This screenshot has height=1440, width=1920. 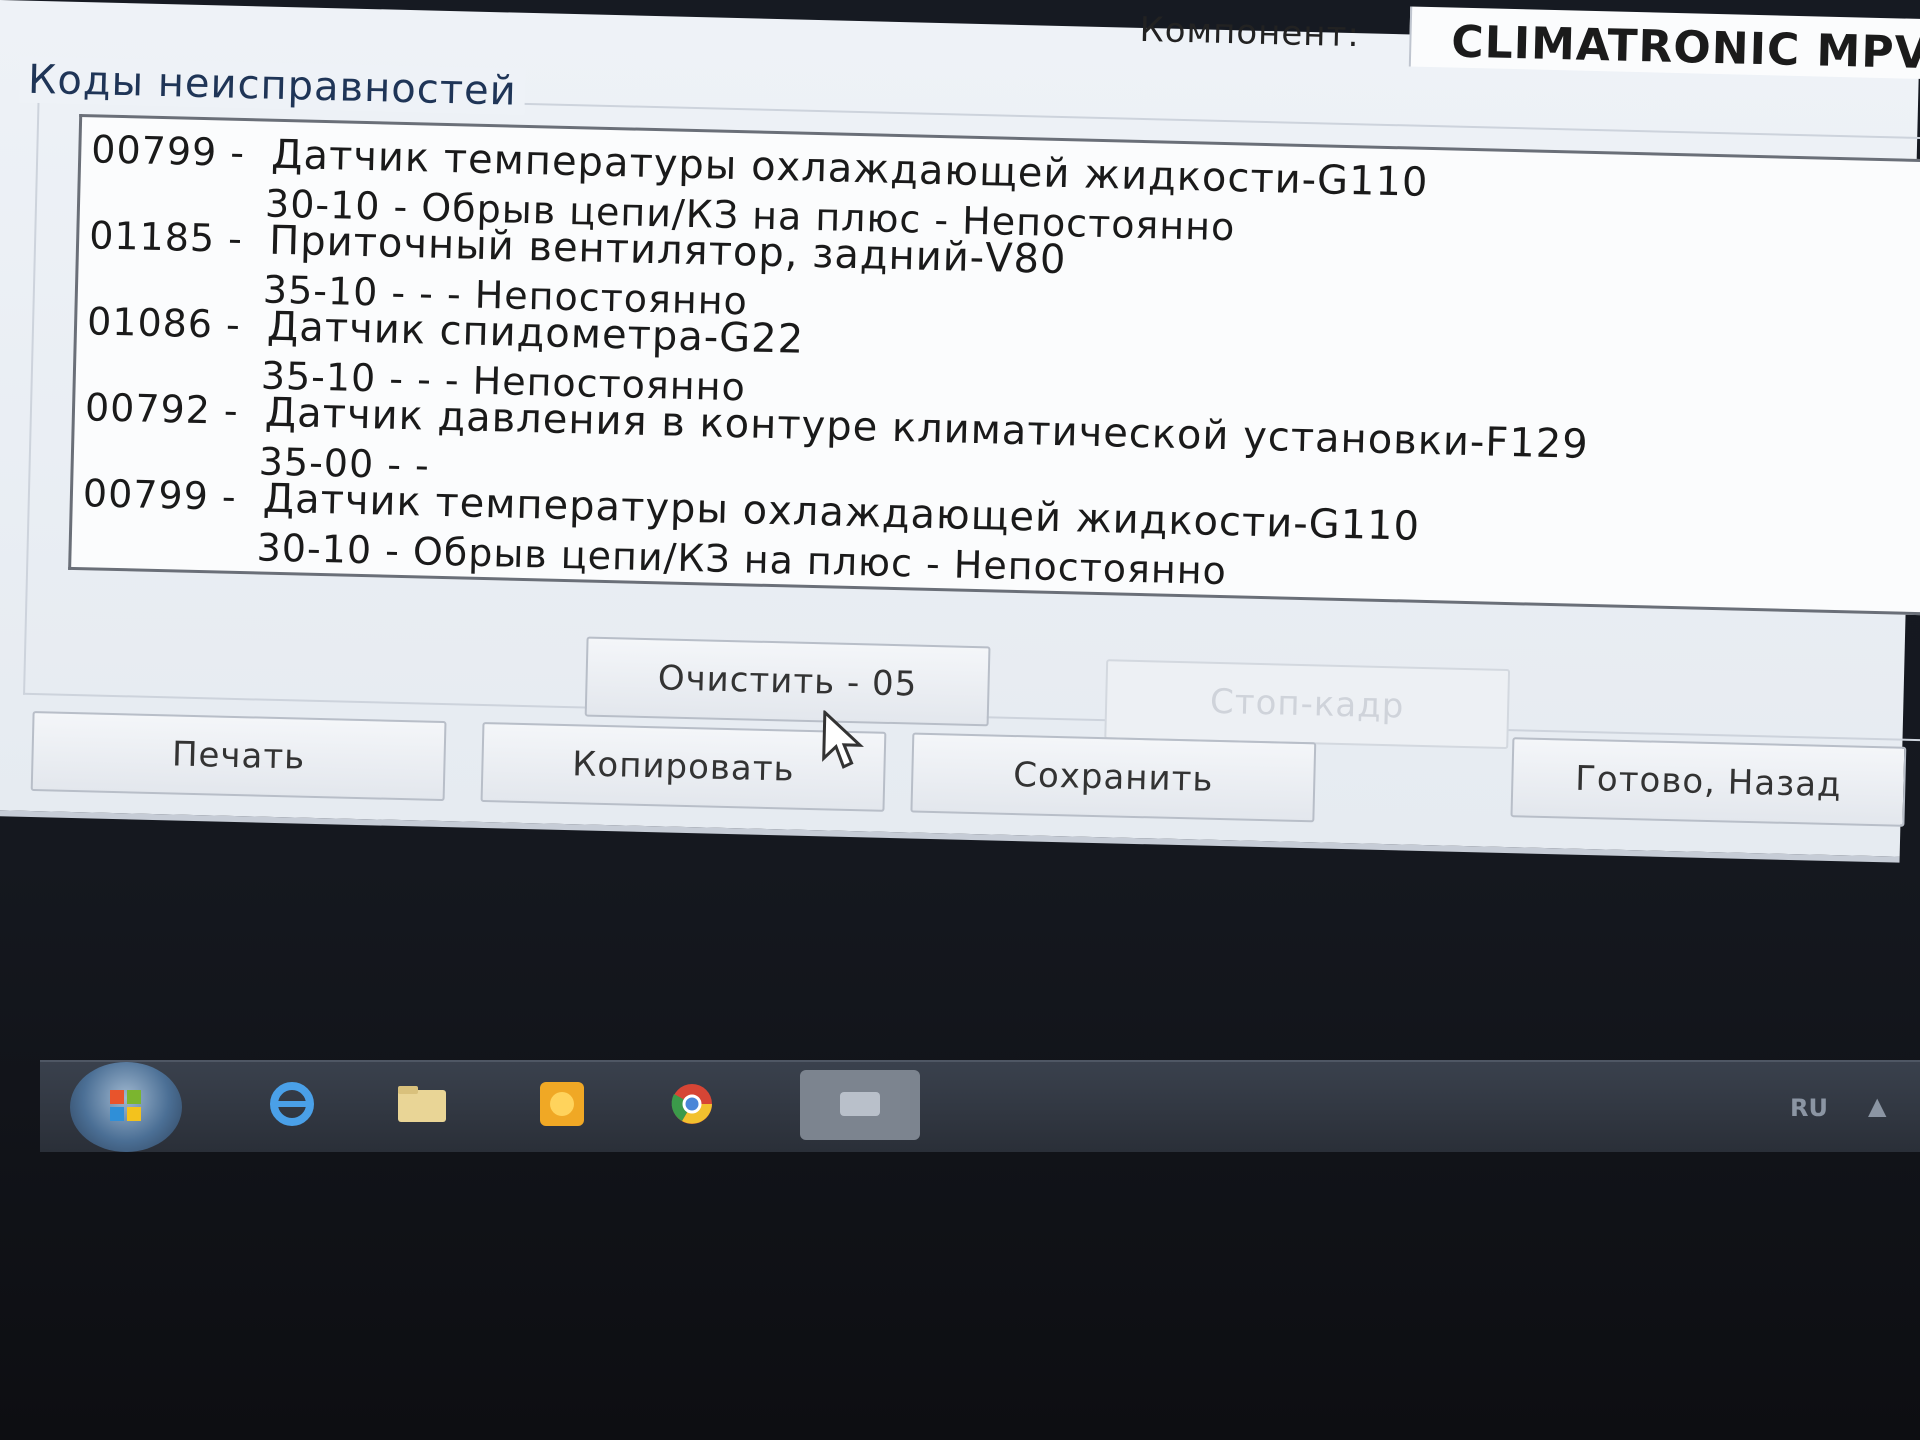 What do you see at coordinates (126, 1107) in the screenshot?
I see `start-orb-icon` at bounding box center [126, 1107].